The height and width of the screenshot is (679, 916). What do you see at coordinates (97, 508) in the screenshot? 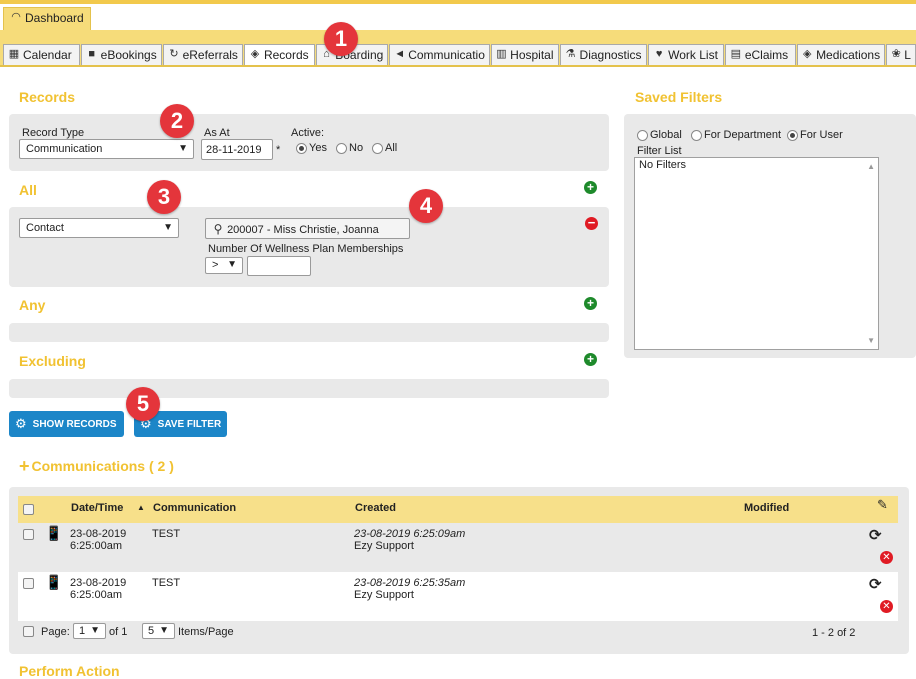
I see `col-datetime: Date/Time` at bounding box center [97, 508].